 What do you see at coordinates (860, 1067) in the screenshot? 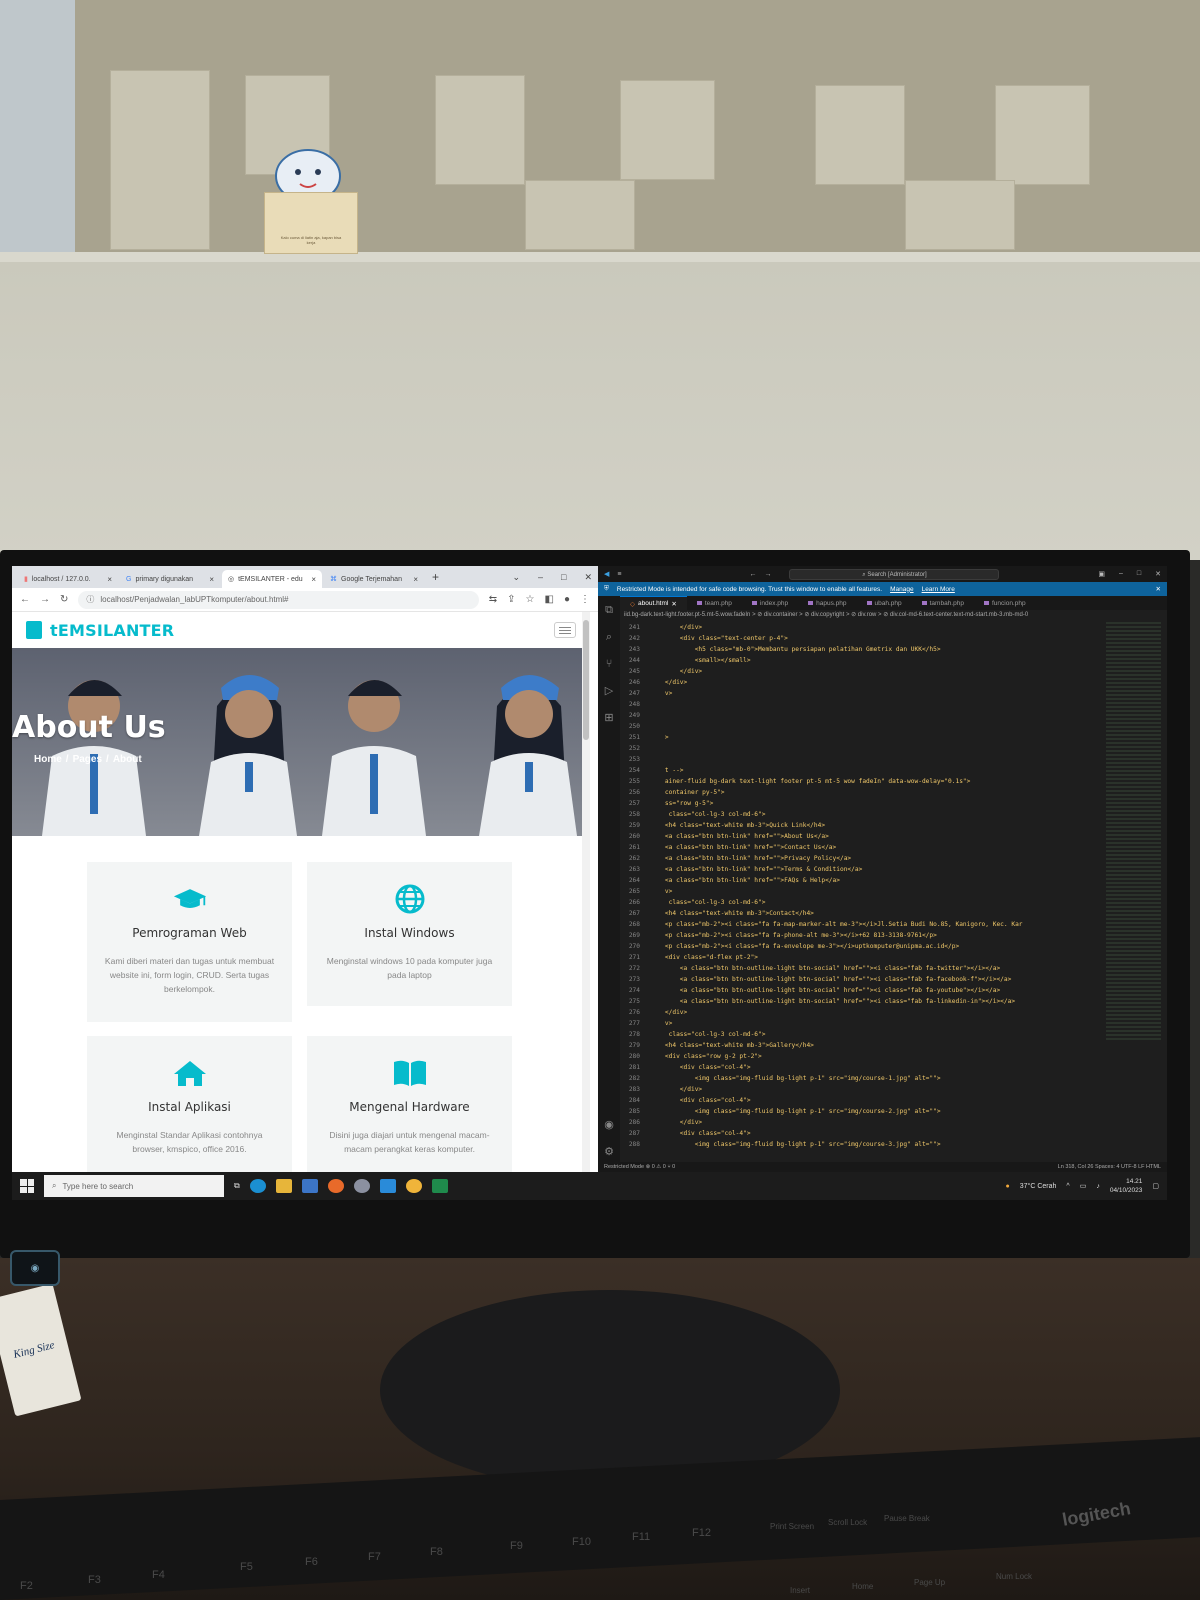
I see `code-line: 281 <div class="col-4">` at bounding box center [860, 1067].